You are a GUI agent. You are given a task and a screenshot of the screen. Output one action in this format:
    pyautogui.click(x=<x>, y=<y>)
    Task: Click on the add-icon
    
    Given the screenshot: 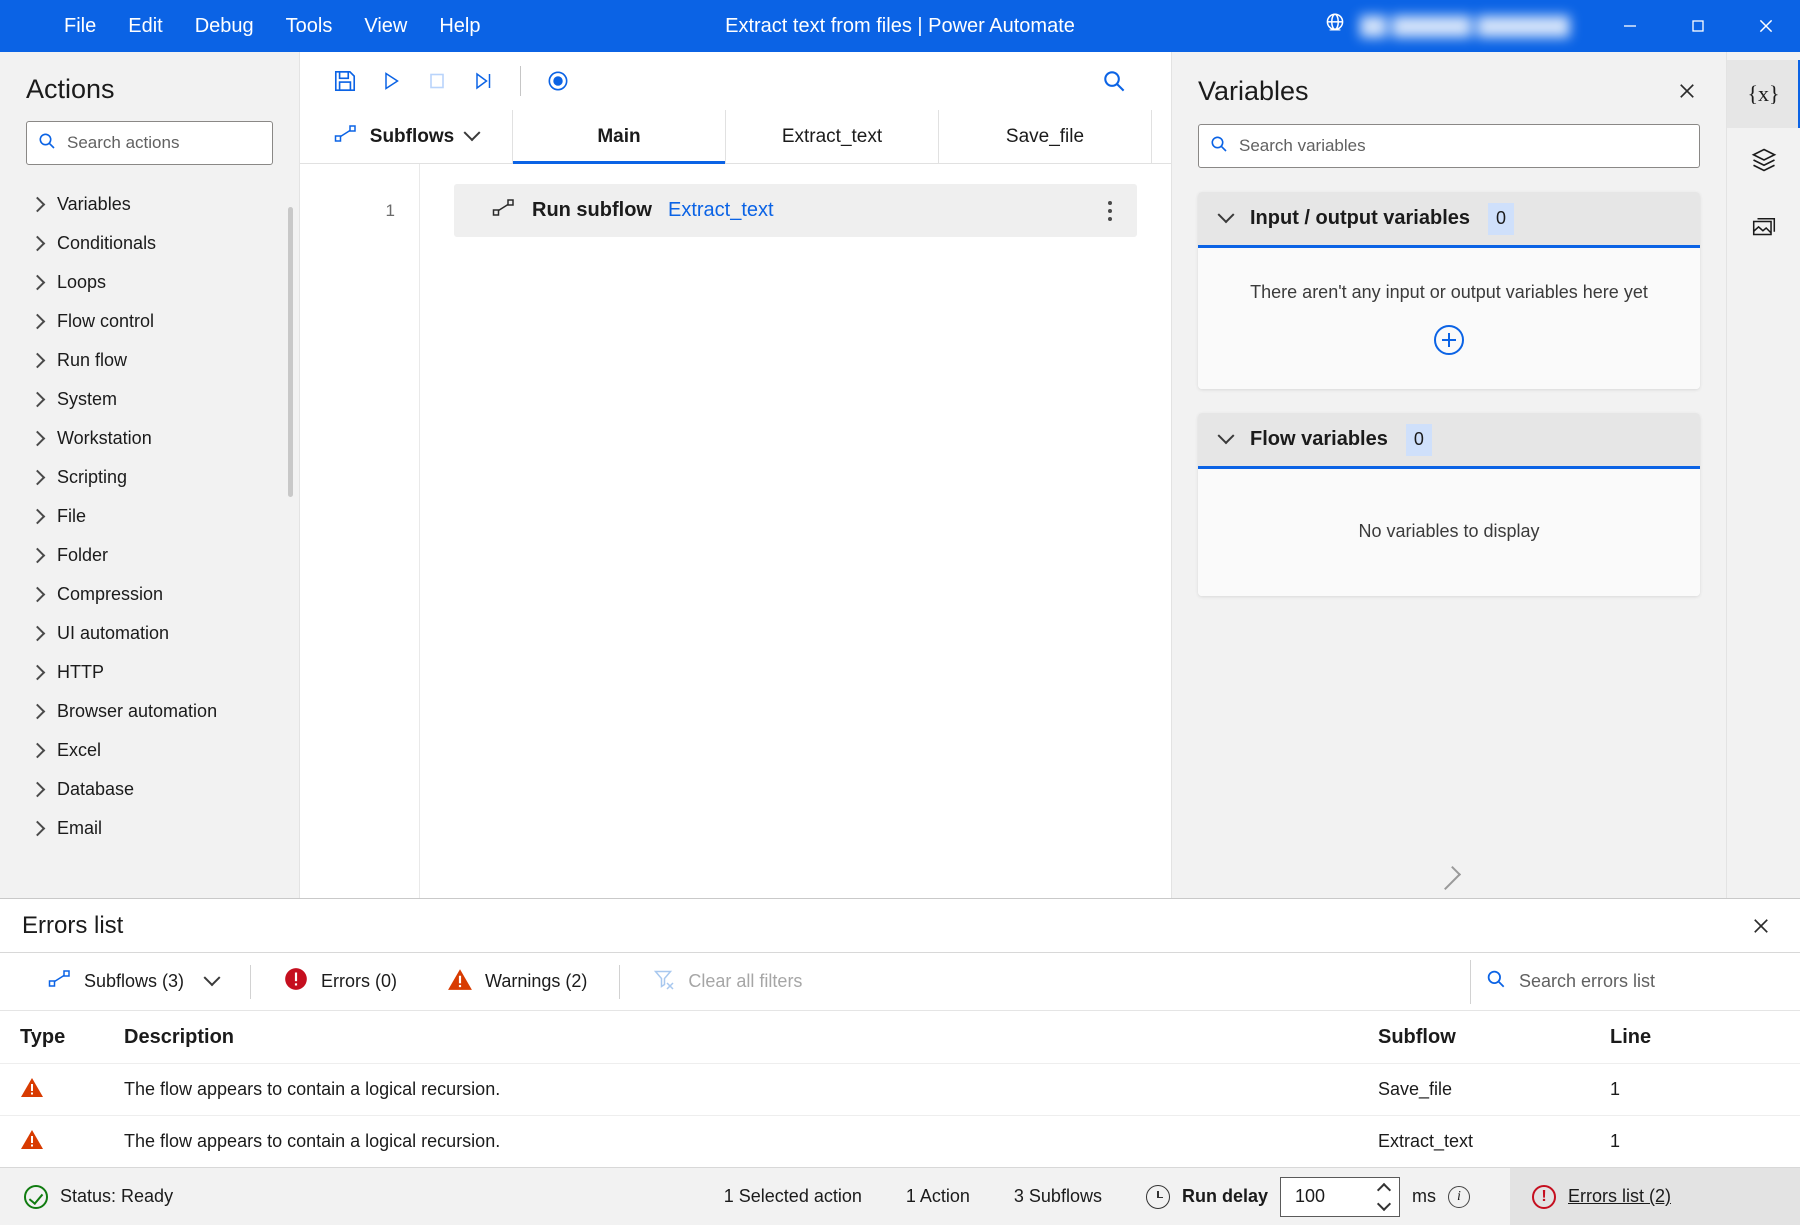 What is the action you would take?
    pyautogui.click(x=1449, y=340)
    